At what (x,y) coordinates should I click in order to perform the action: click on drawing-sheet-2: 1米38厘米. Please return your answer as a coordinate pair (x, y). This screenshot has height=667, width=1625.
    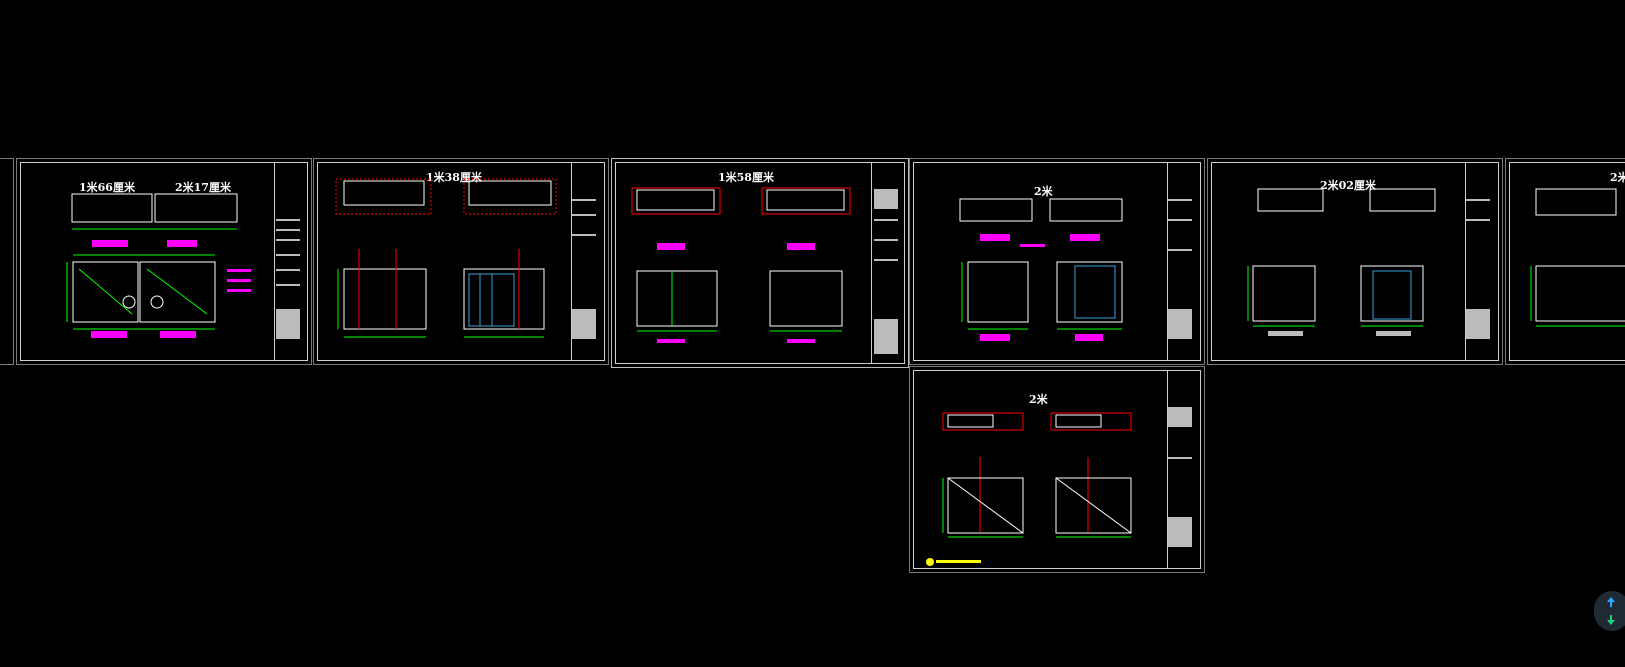
    Looking at the image, I should click on (461, 261).